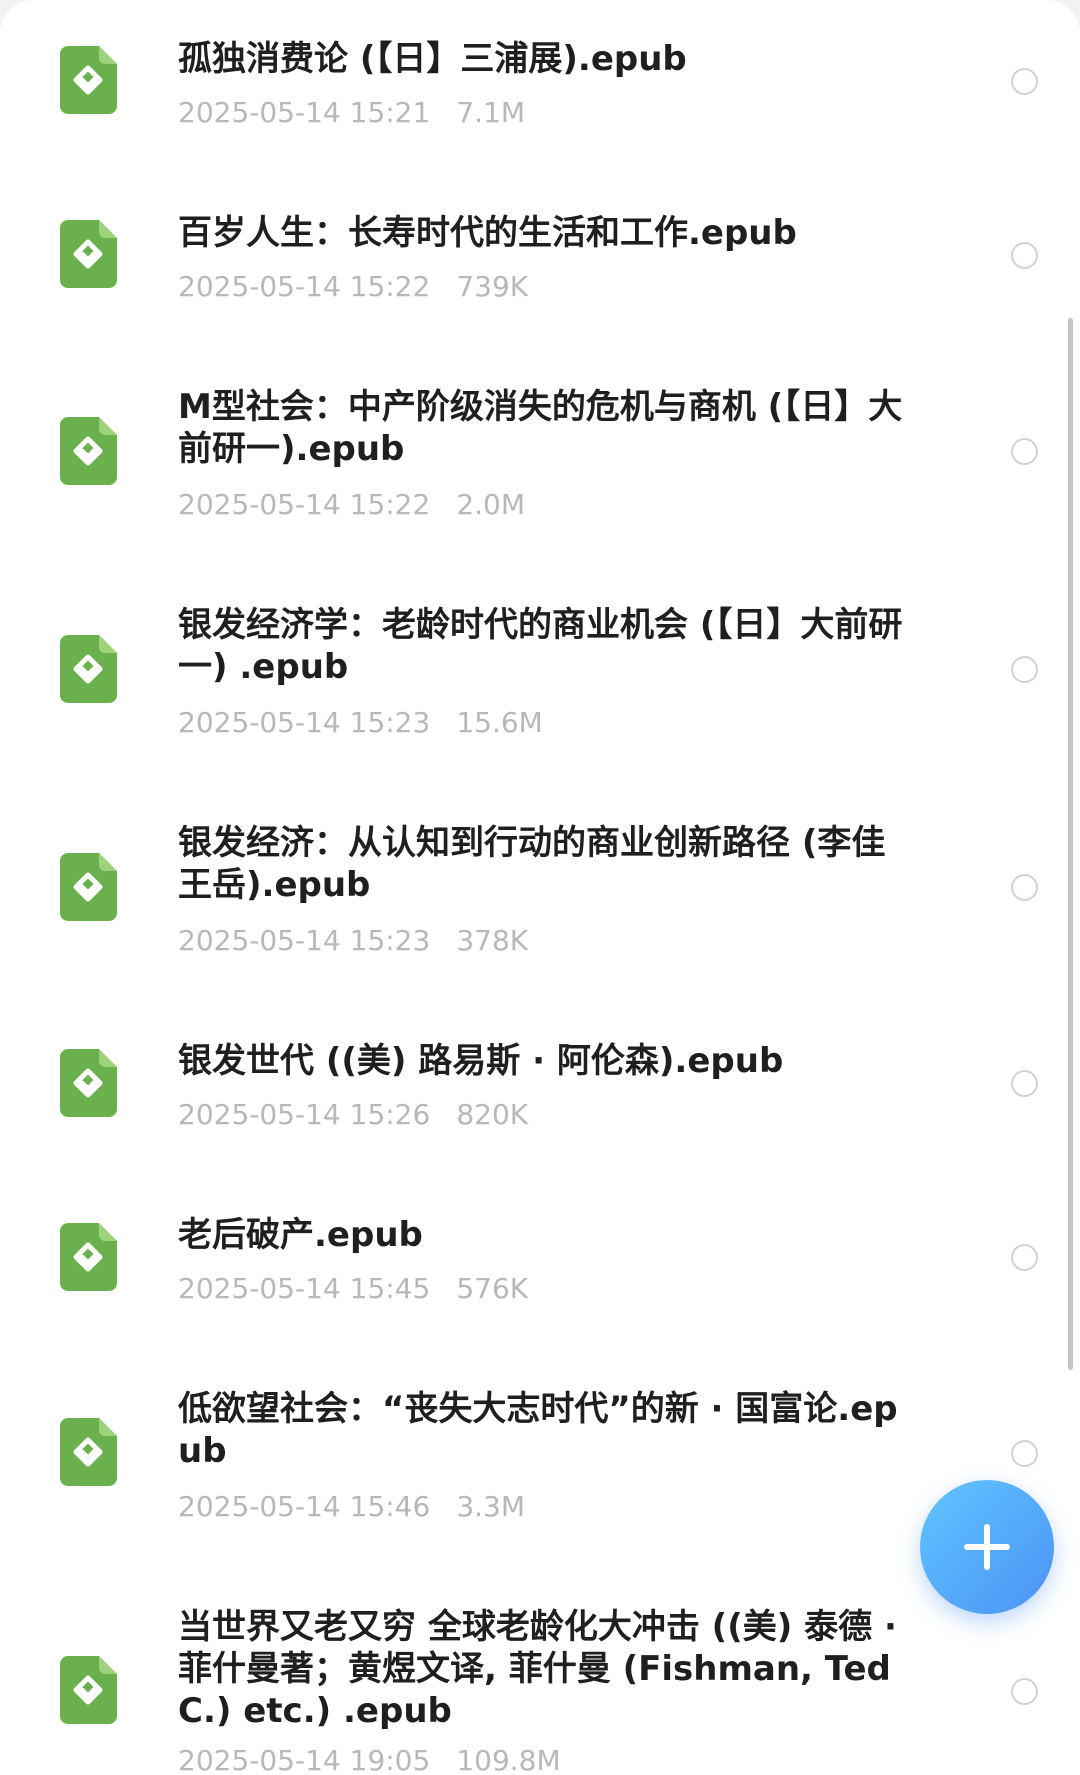 Image resolution: width=1080 pixels, height=1775 pixels. Describe the element at coordinates (432, 59) in the screenshot. I see `file-name: 孤独消费论 (【日】三浦展).epub` at that location.